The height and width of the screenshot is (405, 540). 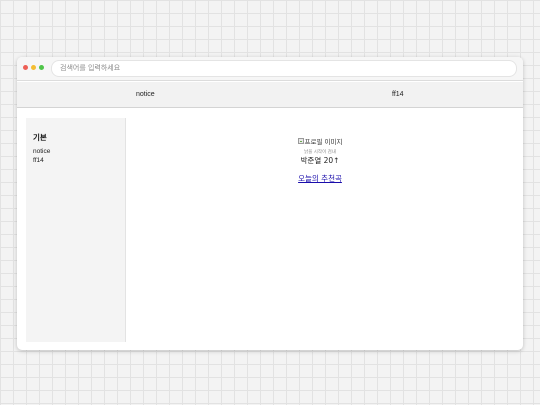 I want to click on maximize-window-button, so click(x=41, y=67).